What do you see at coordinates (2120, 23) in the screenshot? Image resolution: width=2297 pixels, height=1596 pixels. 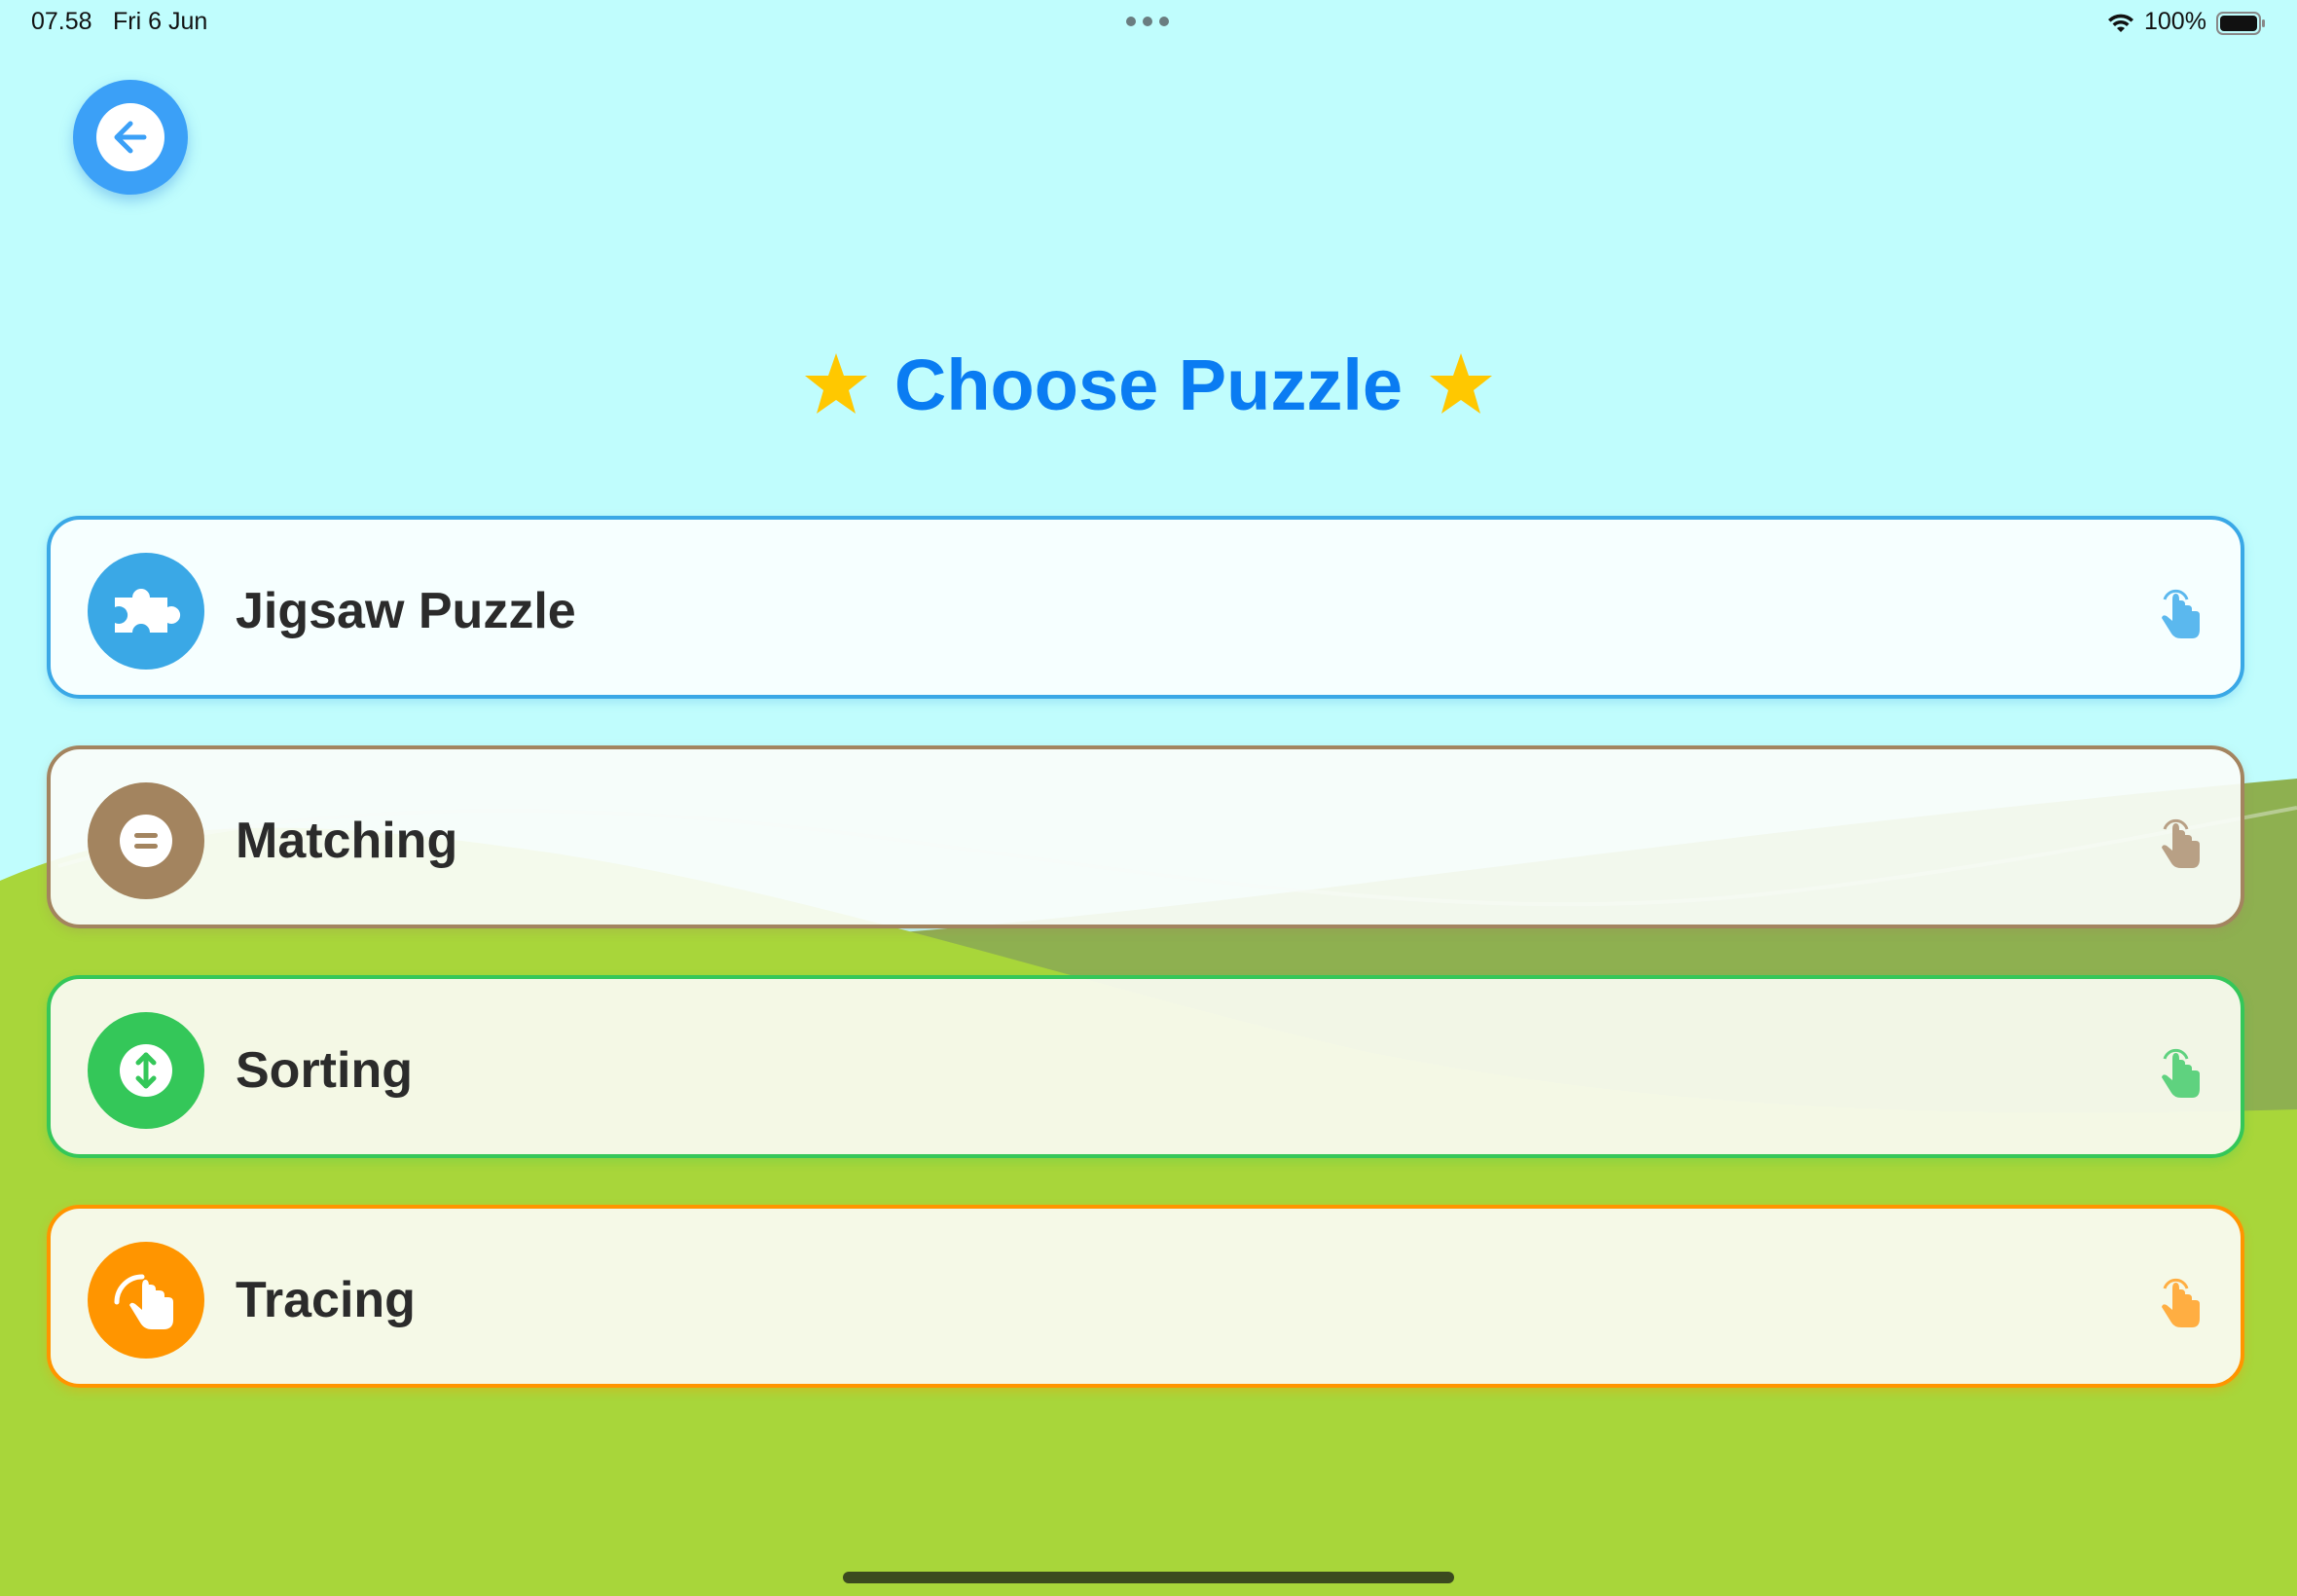 I see `wifi-icon` at bounding box center [2120, 23].